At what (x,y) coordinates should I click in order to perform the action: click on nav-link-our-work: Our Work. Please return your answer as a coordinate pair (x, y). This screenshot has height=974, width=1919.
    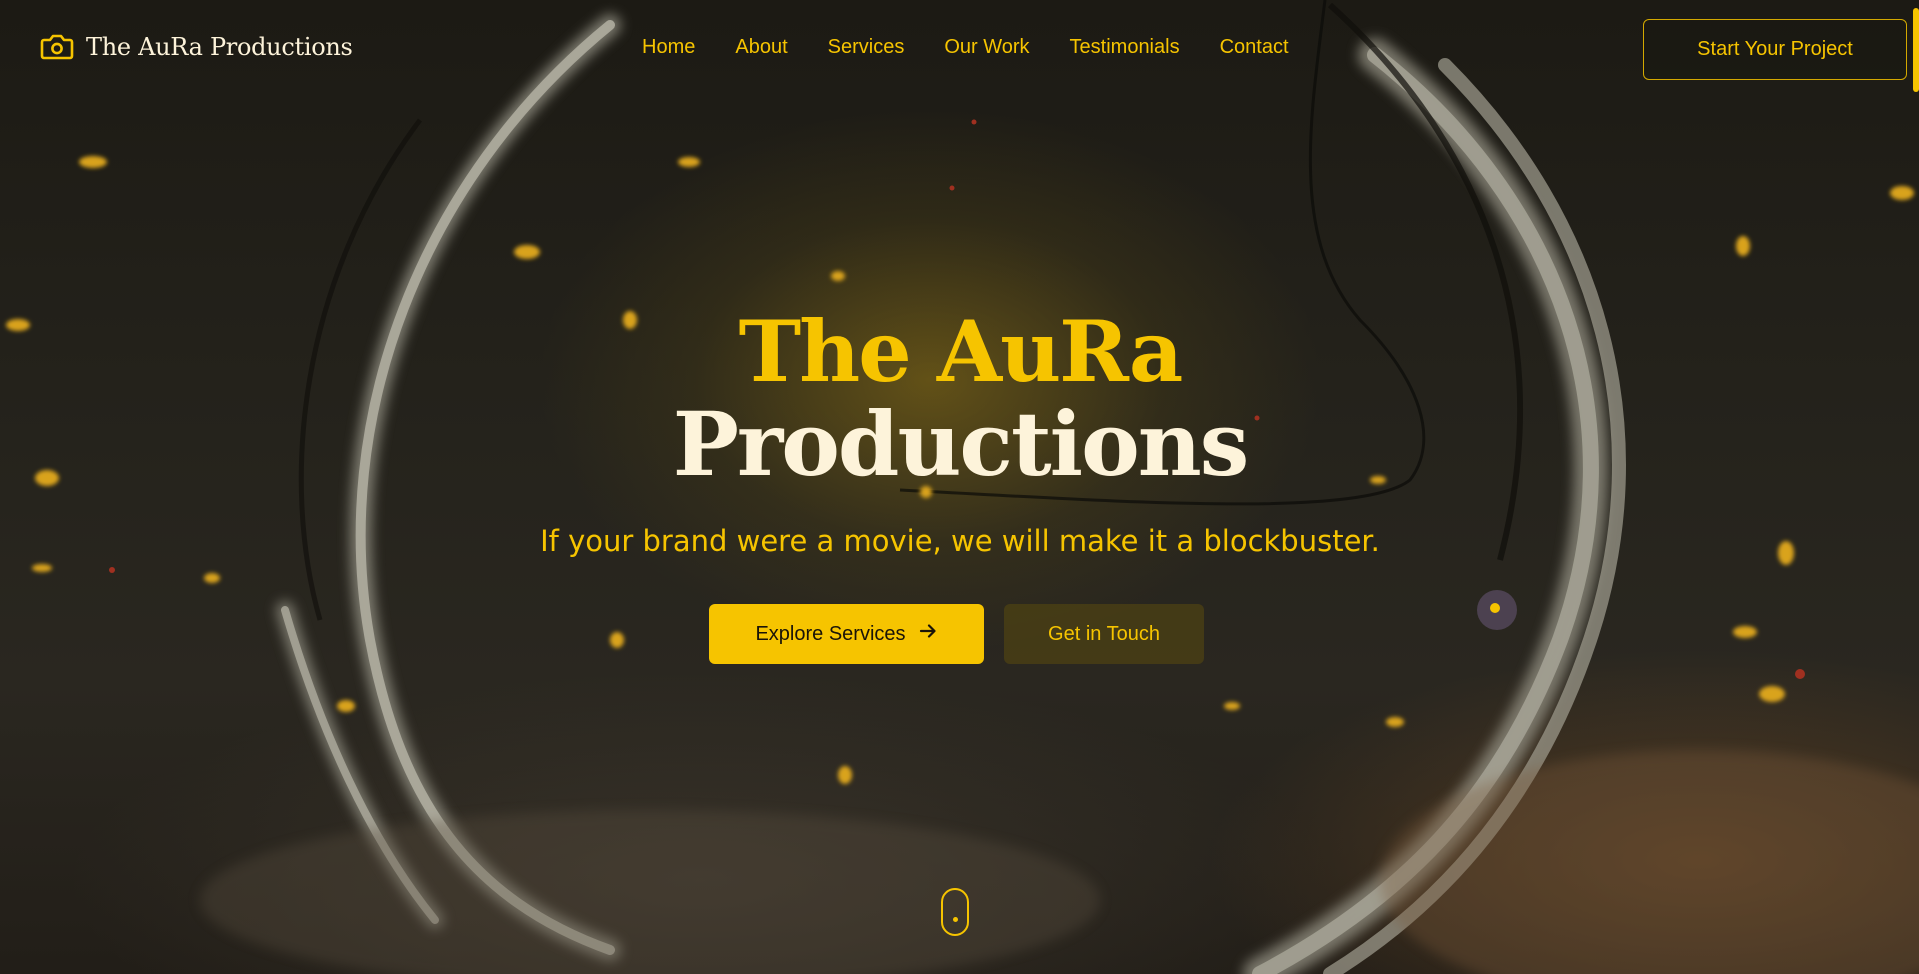
    Looking at the image, I should click on (986, 47).